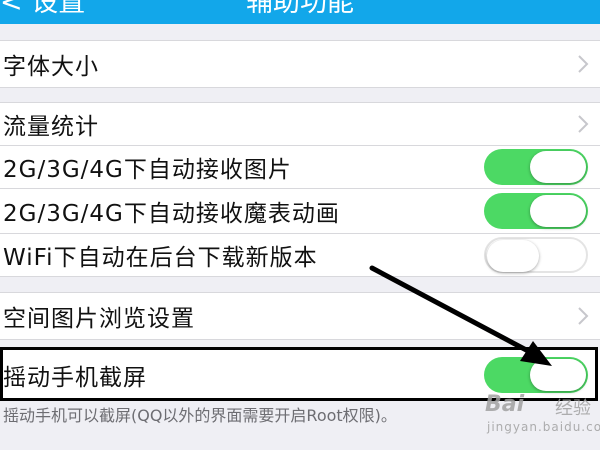  Describe the element at coordinates (300, 316) in the screenshot. I see `settings-row-qzone-image-settings: 空间图片浏览设置` at that location.